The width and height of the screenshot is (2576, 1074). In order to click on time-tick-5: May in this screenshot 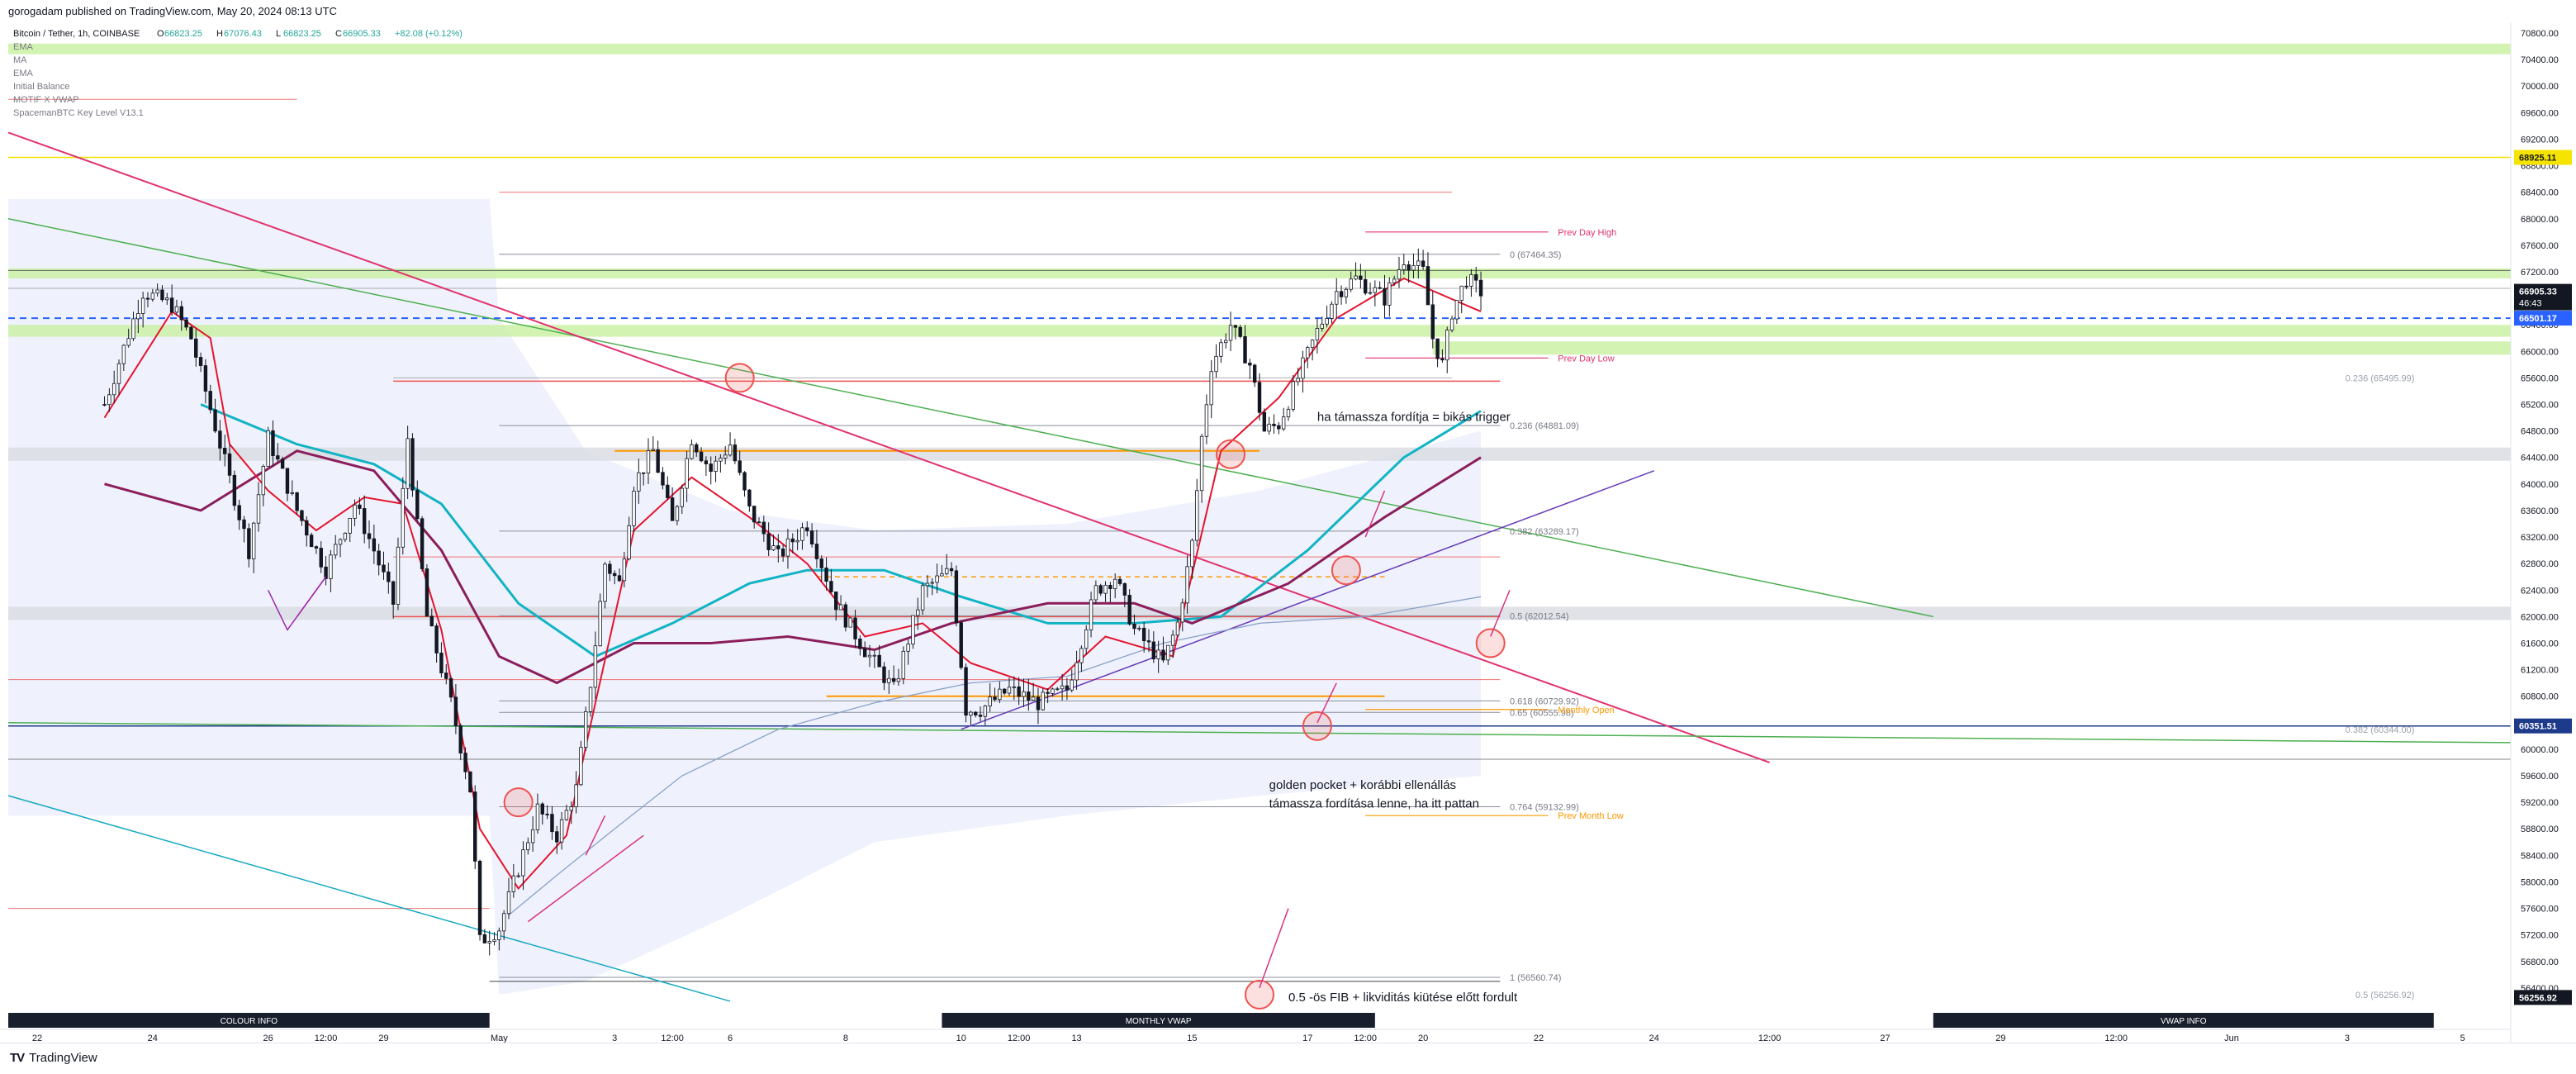, I will do `click(499, 1038)`.